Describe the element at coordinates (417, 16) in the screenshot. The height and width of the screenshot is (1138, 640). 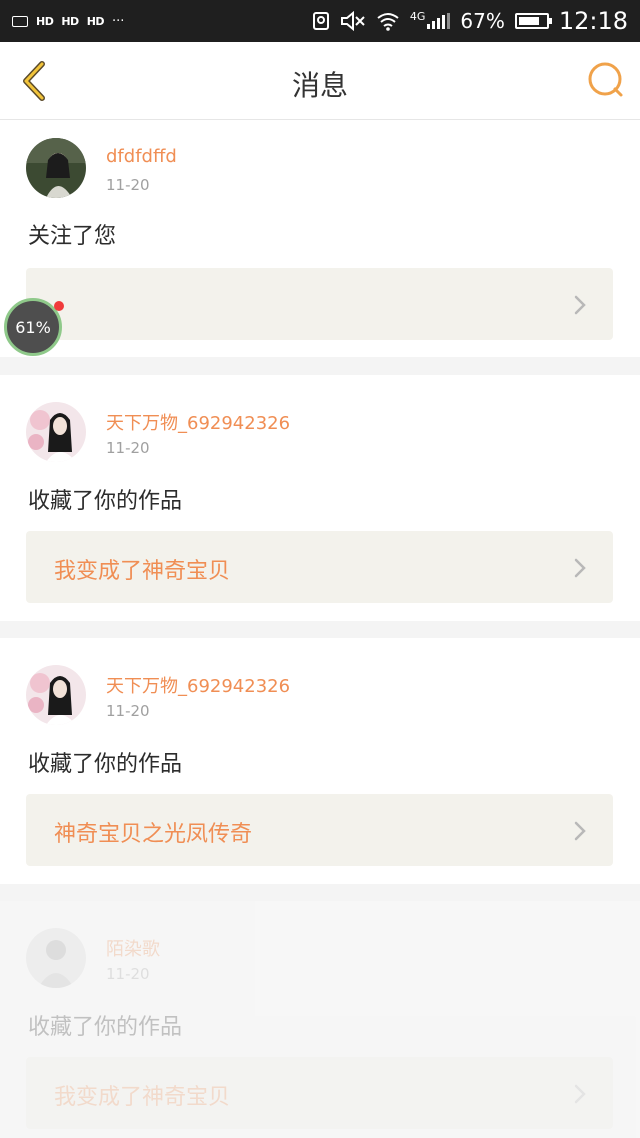
I see `network-type: 4G` at that location.